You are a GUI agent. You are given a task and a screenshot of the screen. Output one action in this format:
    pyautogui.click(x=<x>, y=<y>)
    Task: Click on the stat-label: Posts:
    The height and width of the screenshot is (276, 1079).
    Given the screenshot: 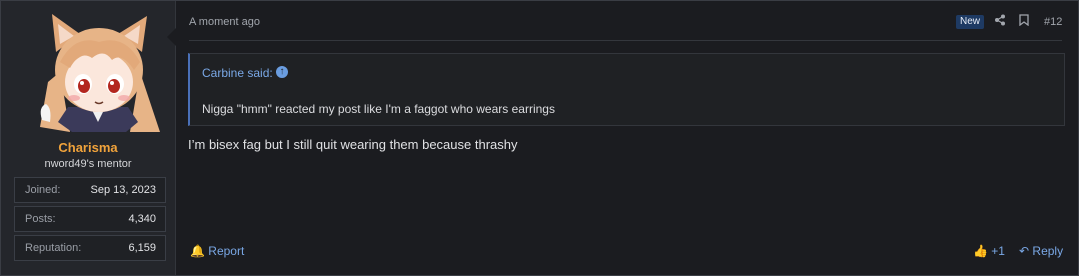 What is the action you would take?
    pyautogui.click(x=40, y=219)
    